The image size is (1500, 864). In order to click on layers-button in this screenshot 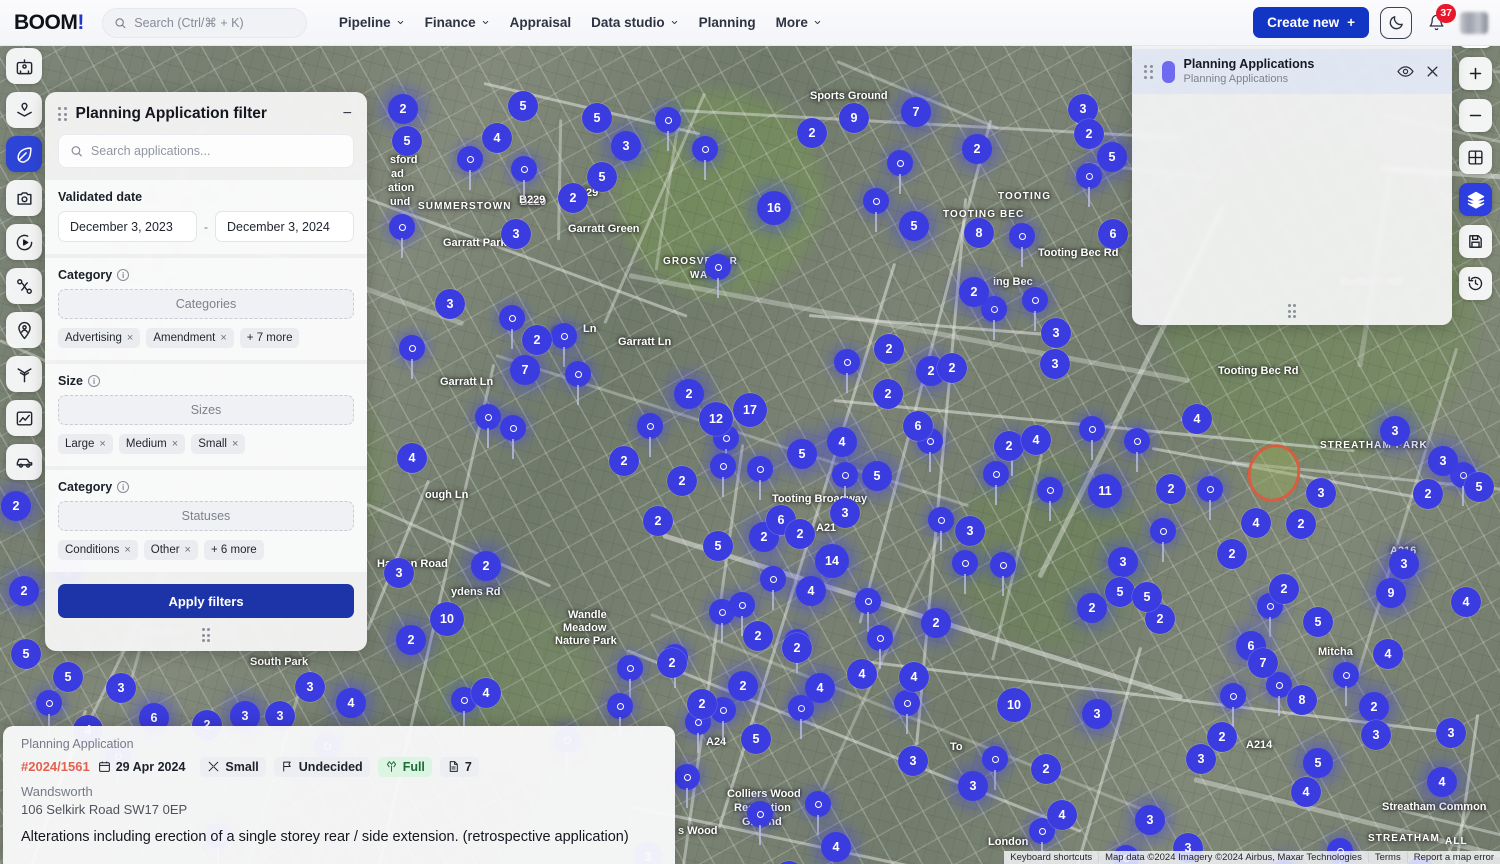, I will do `click(1475, 199)`.